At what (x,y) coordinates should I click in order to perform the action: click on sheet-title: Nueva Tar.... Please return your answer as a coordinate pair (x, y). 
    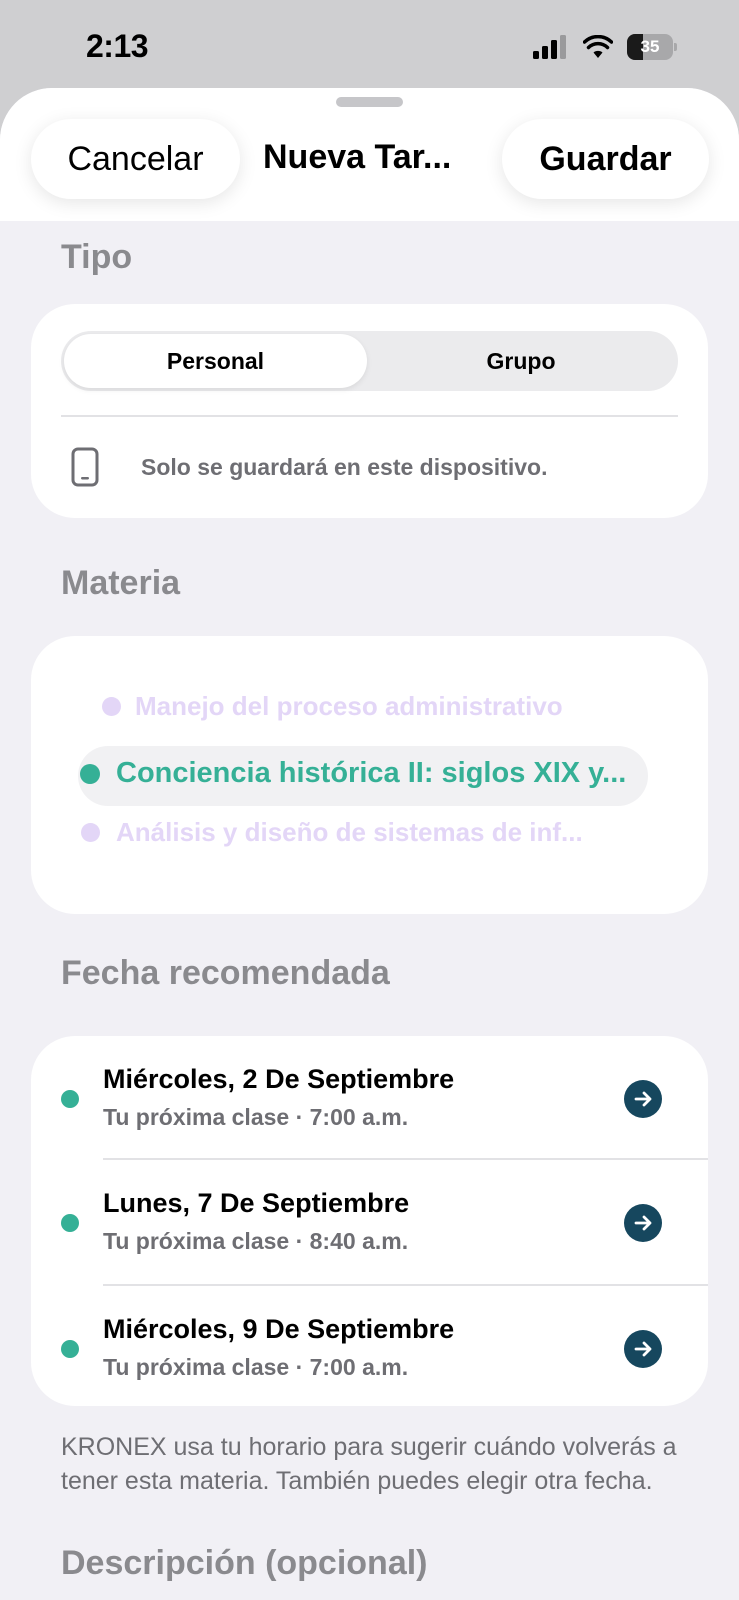
    Looking at the image, I should click on (357, 157).